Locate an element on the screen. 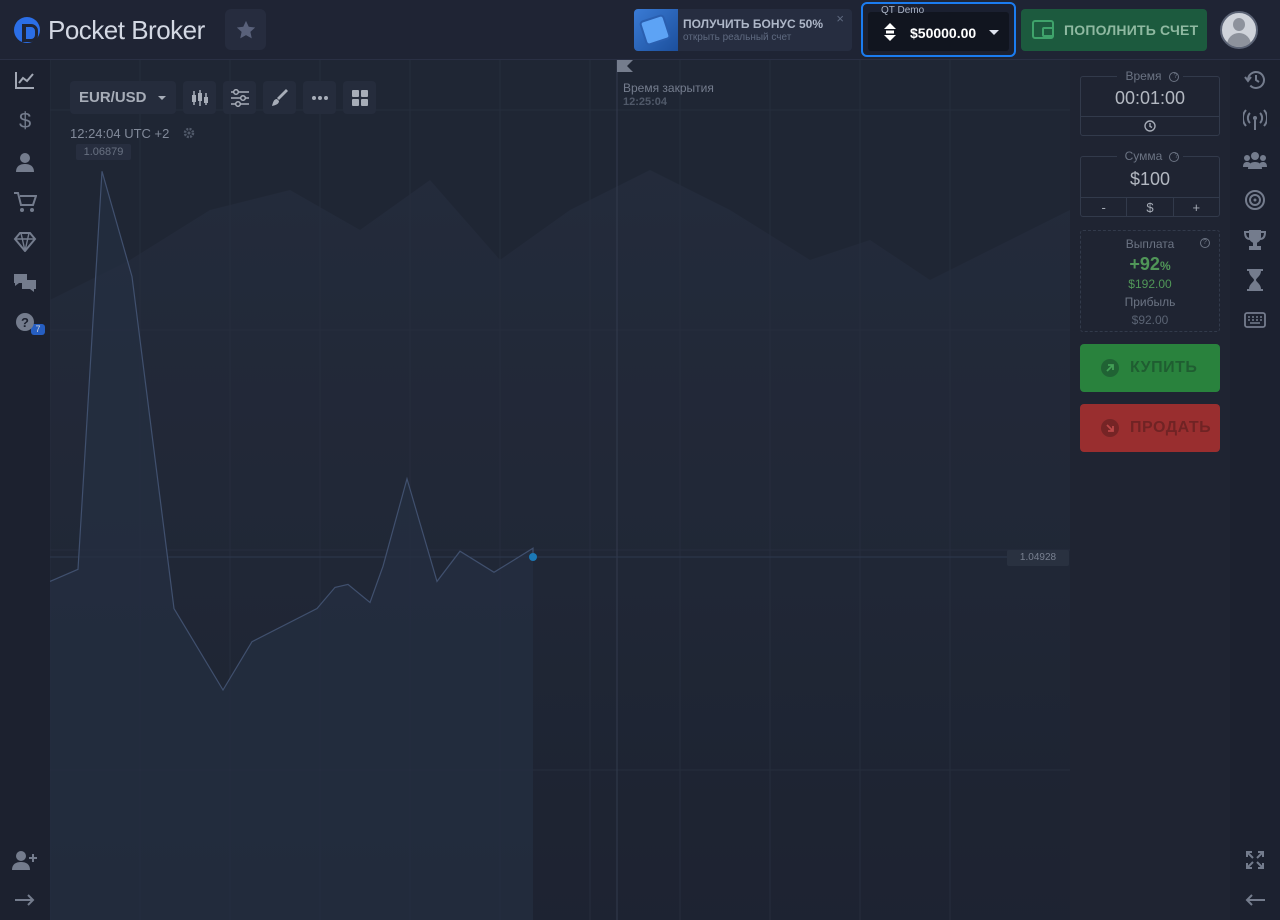  account-balance-box: $50000.00 is located at coordinates (938, 31).